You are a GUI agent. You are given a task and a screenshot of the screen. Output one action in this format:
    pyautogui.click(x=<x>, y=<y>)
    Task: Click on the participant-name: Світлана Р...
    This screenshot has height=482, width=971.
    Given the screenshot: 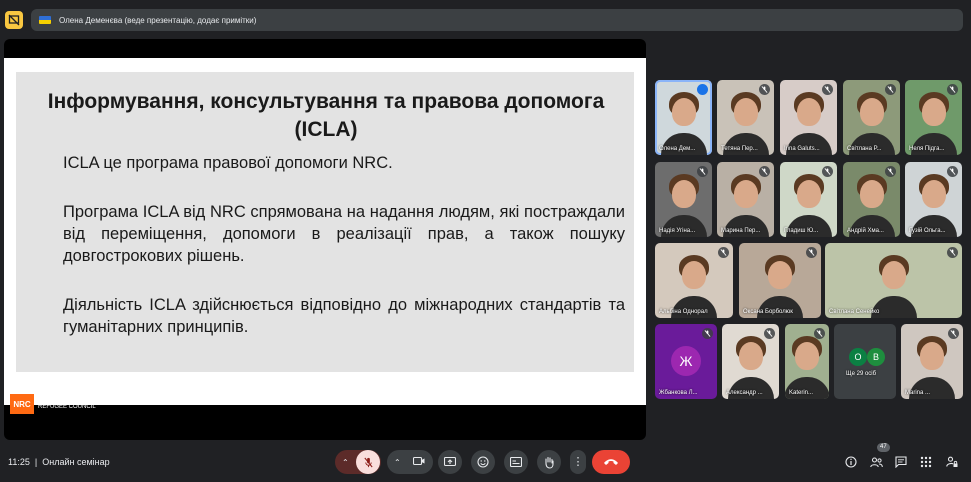 What is the action you would take?
    pyautogui.click(x=864, y=149)
    